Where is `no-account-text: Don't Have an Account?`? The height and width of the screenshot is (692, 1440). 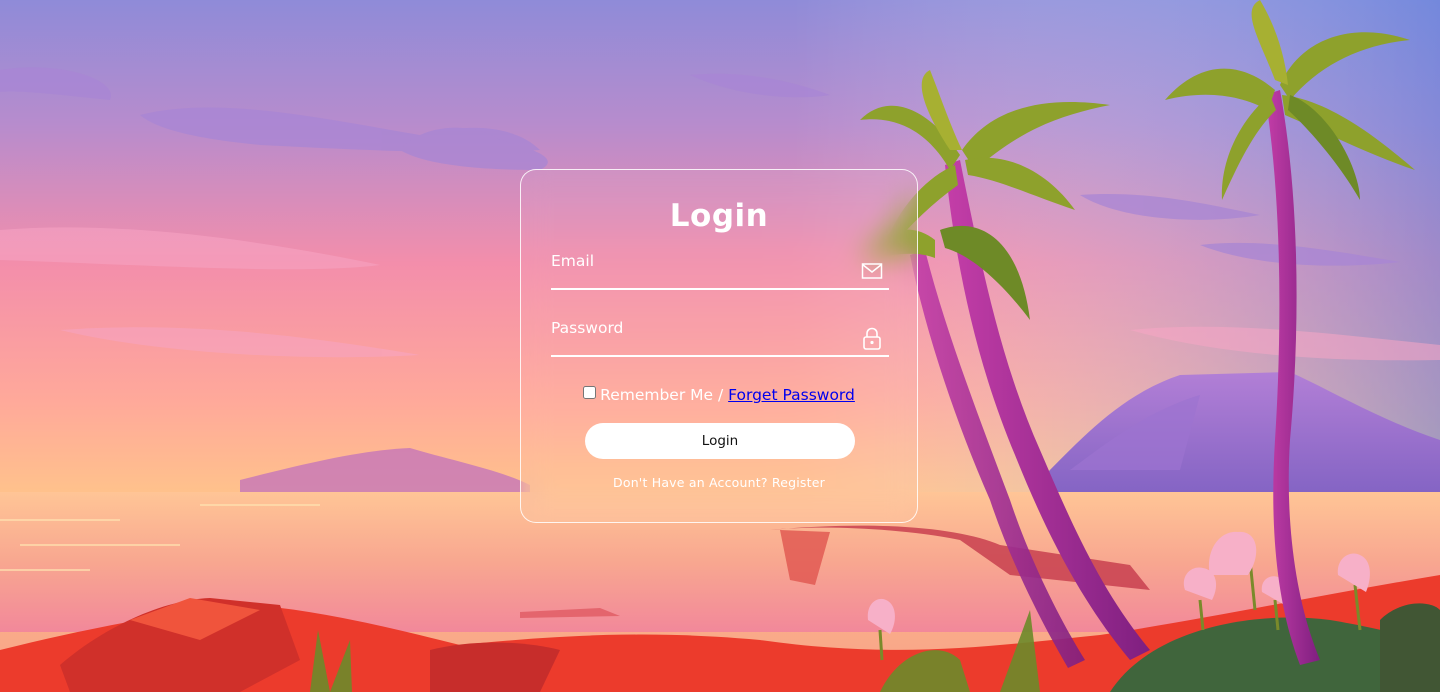 no-account-text: Don't Have an Account? is located at coordinates (690, 482).